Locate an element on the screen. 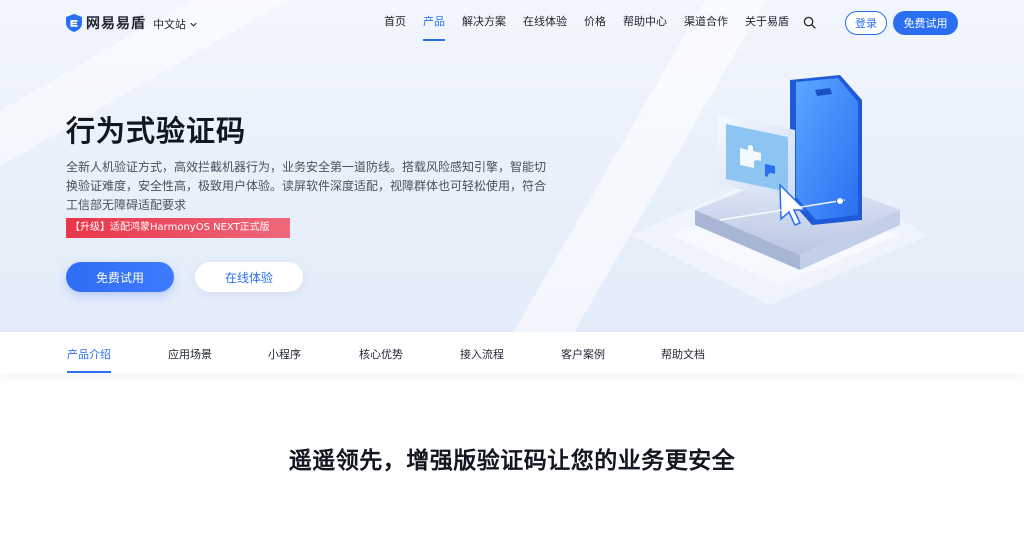  nav-item-channel-partners: 渠道合作 is located at coordinates (706, 28).